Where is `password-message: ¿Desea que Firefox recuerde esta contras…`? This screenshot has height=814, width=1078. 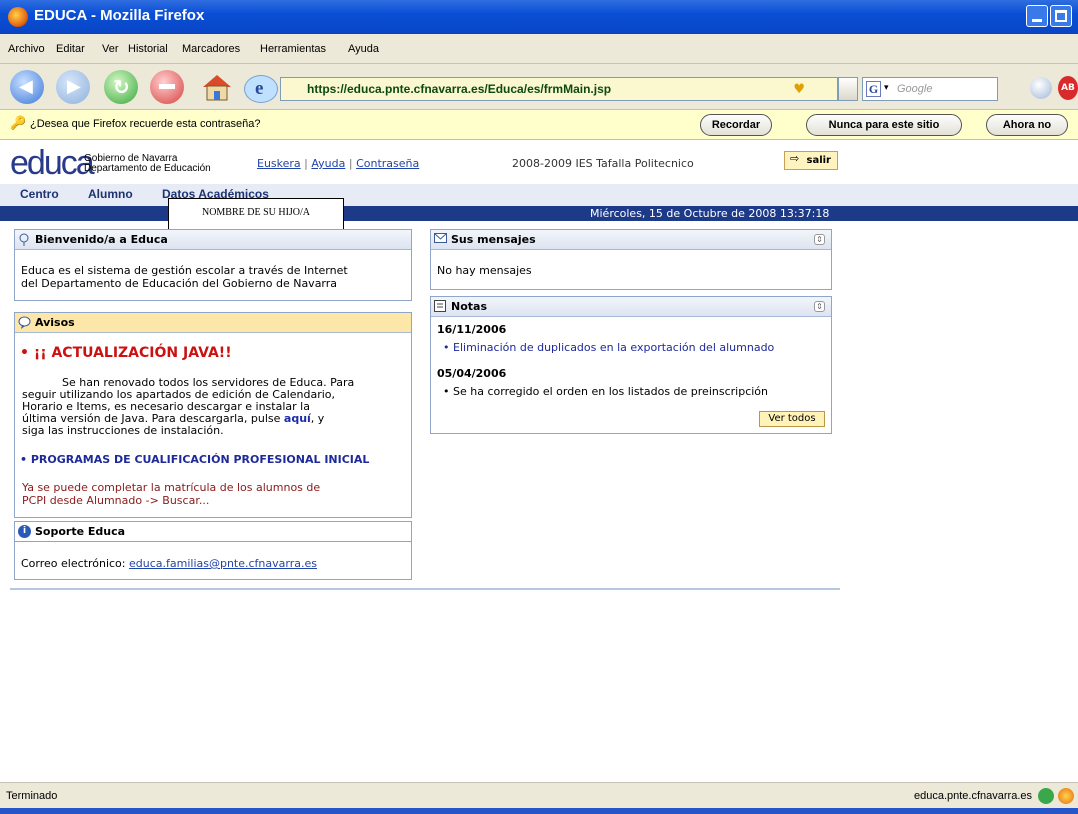 password-message: ¿Desea que Firefox recuerde esta contras… is located at coordinates (145, 124).